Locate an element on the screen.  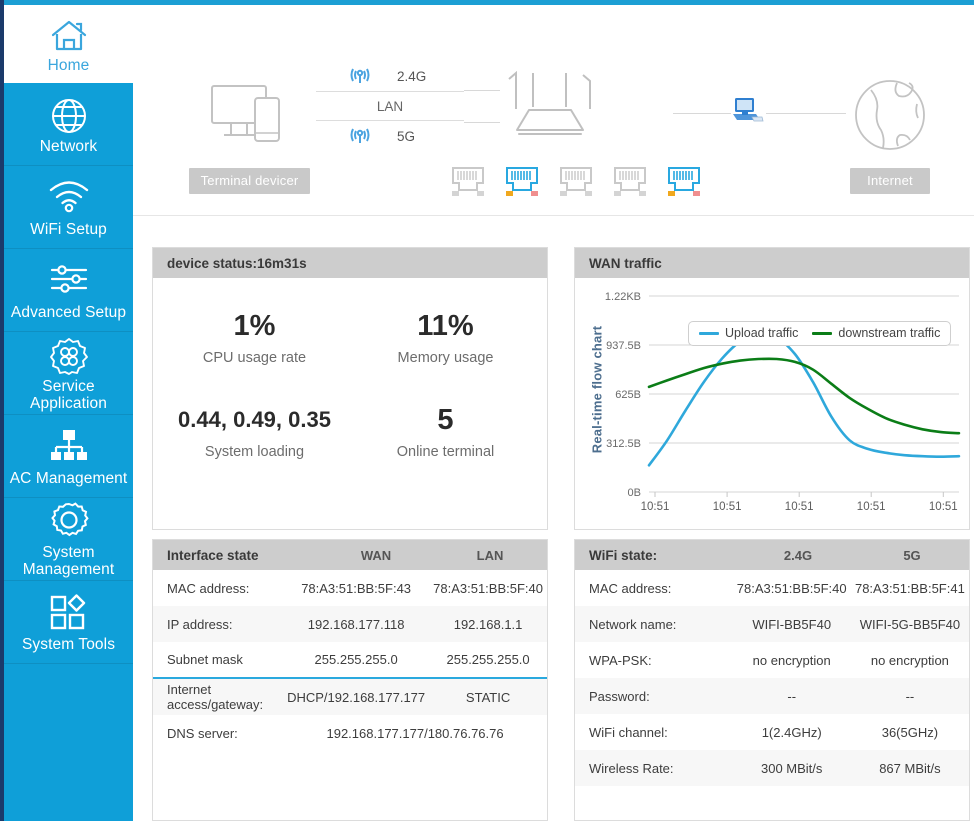
stat-value: 5 is located at coordinates (445, 419).